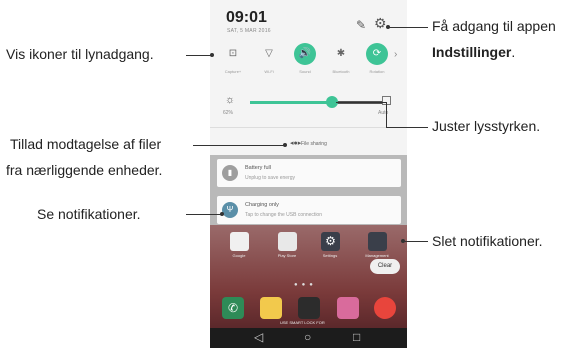  What do you see at coordinates (377, 54) in the screenshot?
I see `rotation-icon: ⟳` at bounding box center [377, 54].